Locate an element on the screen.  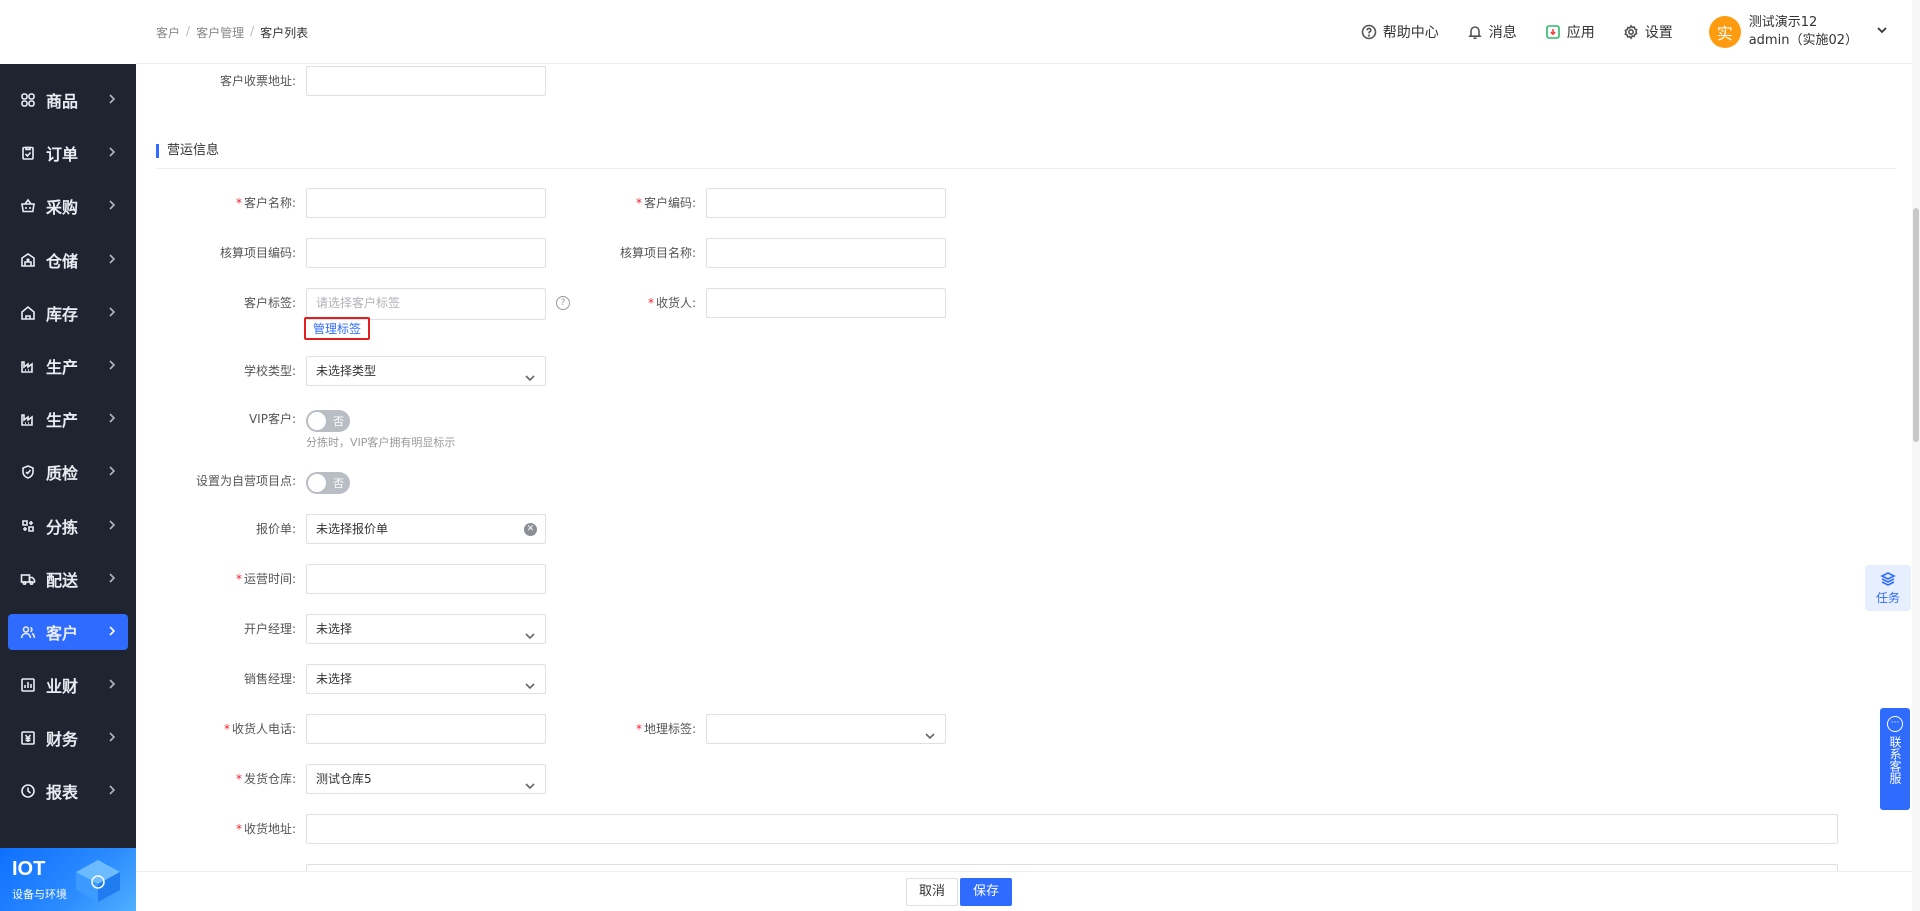
self-point-toggle: 否 is located at coordinates (328, 483).